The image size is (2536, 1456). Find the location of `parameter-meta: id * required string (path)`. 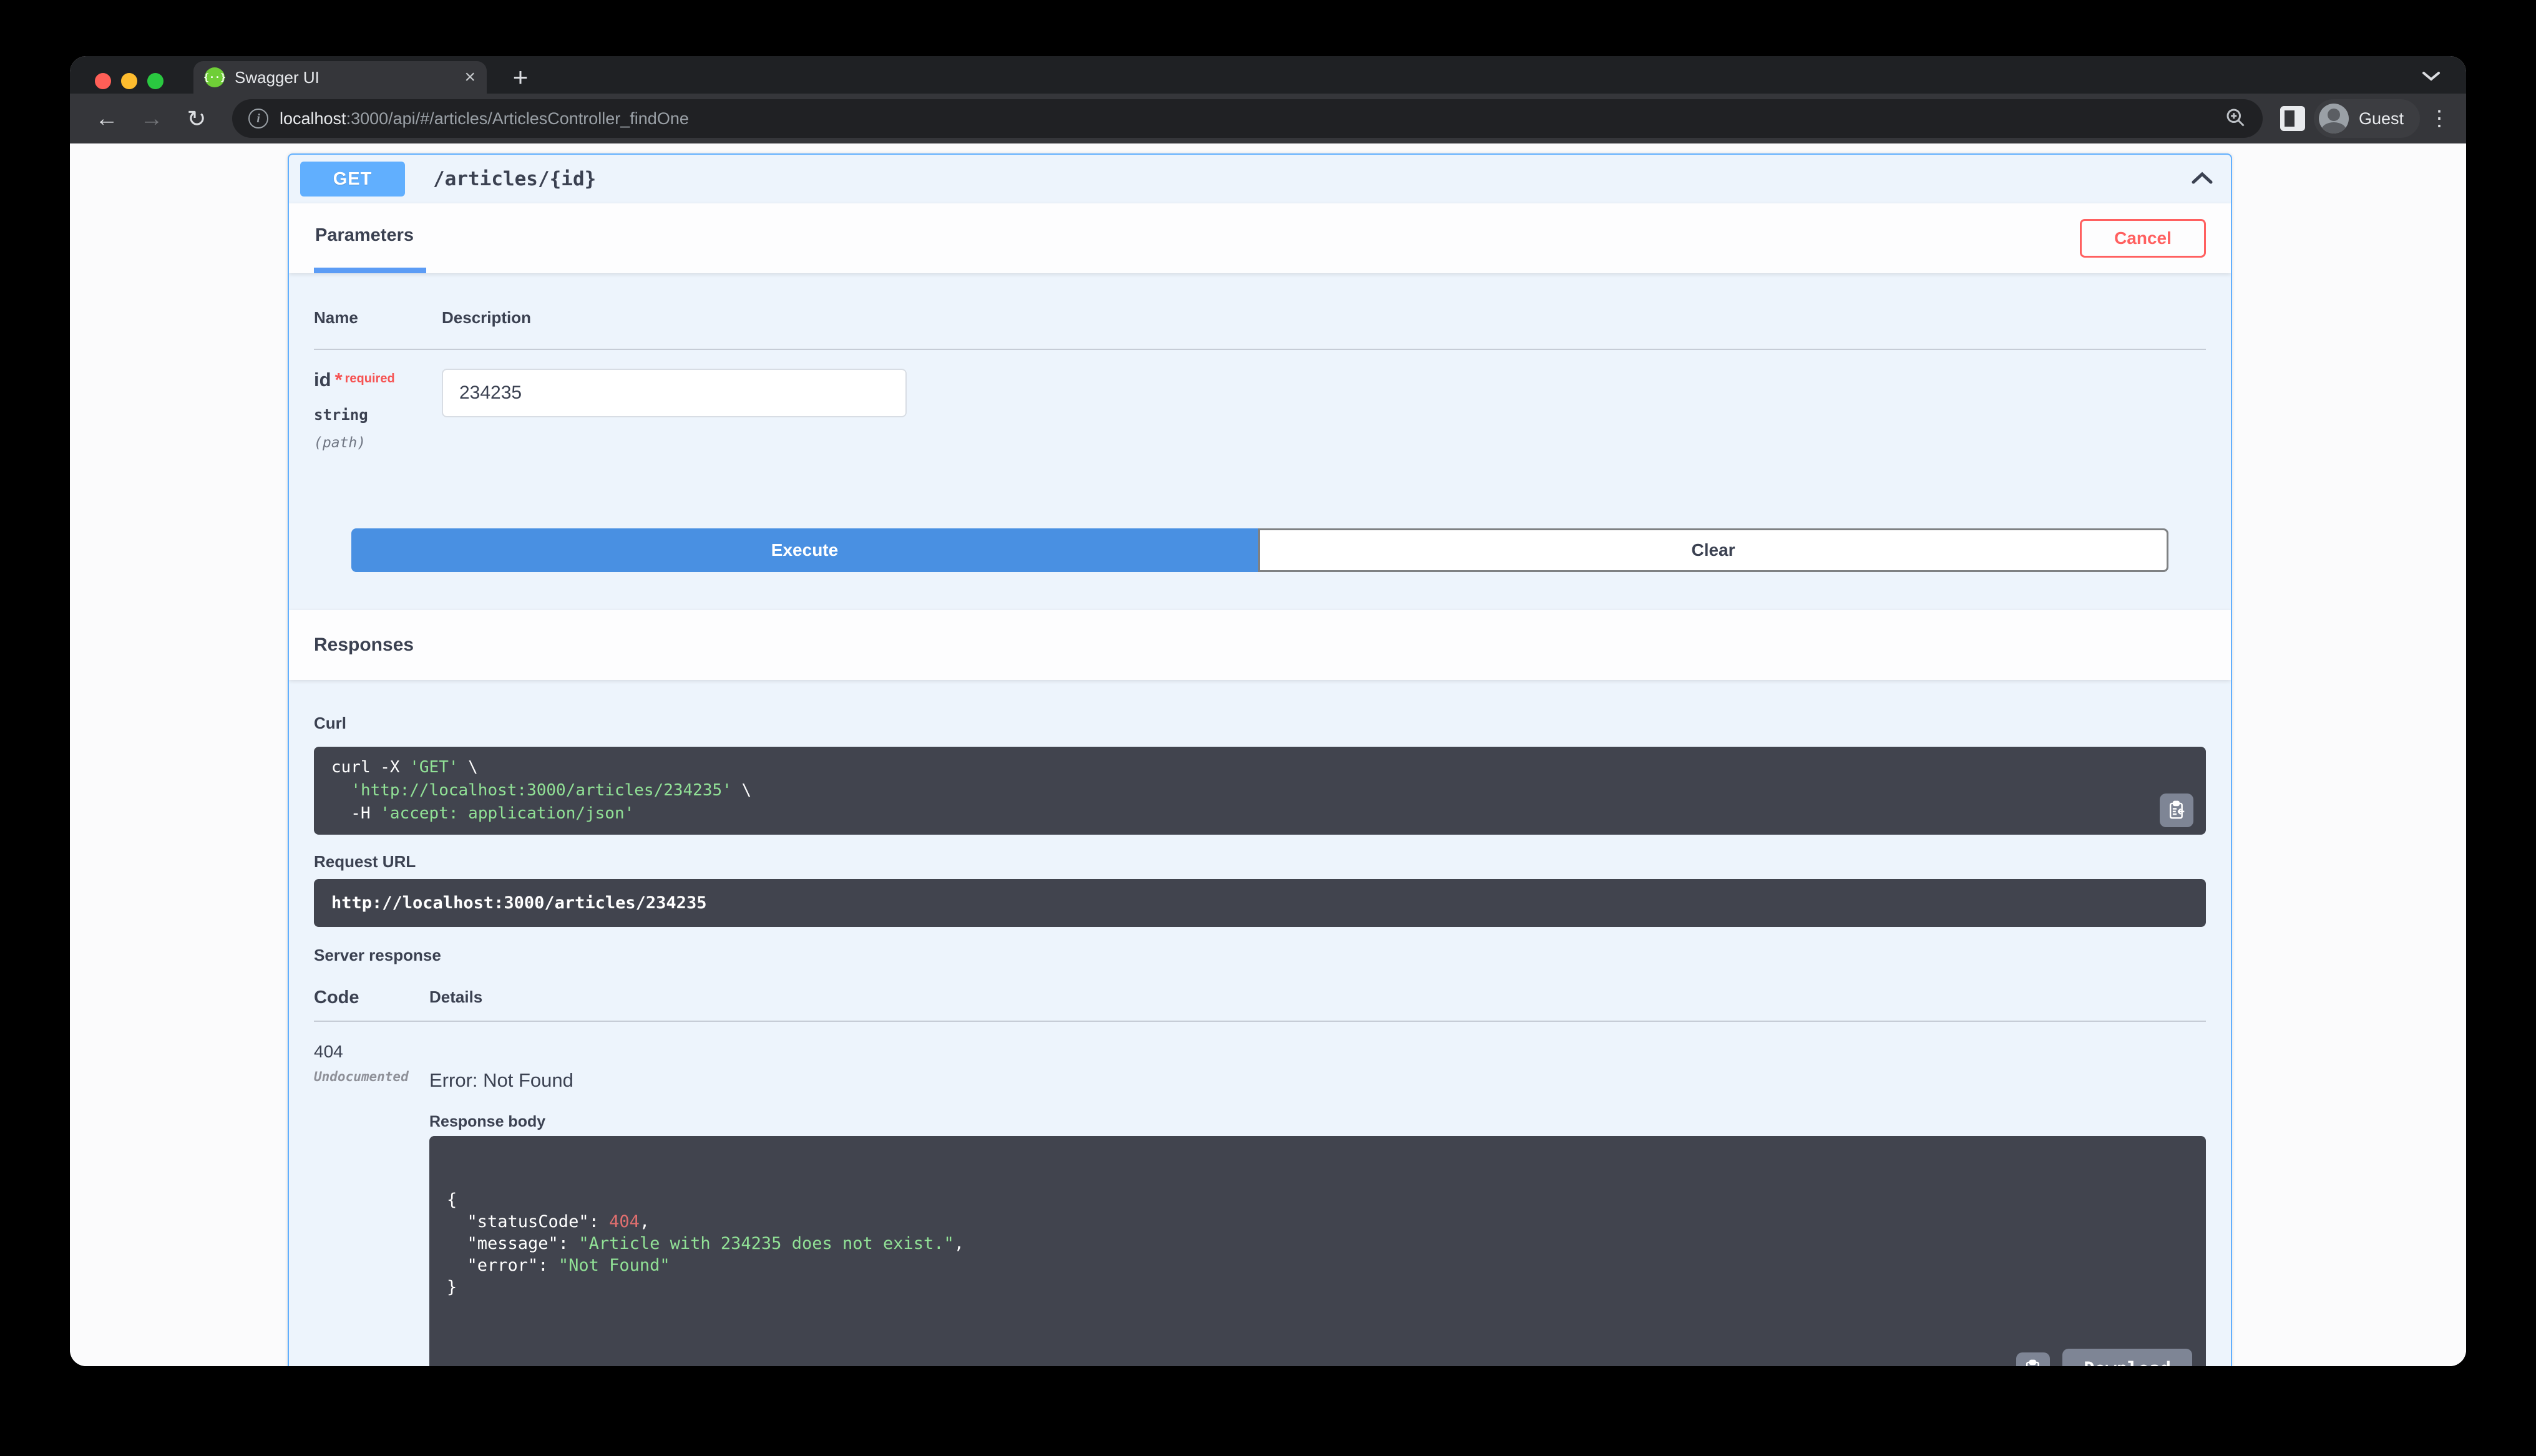

parameter-meta: id * required string (path) is located at coordinates (378, 410).